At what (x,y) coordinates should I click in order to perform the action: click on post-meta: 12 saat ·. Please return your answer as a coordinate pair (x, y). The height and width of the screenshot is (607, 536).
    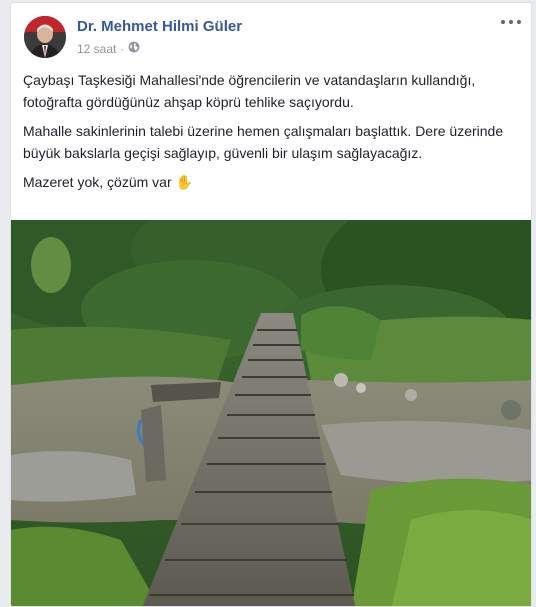
    Looking at the image, I should click on (108, 48).